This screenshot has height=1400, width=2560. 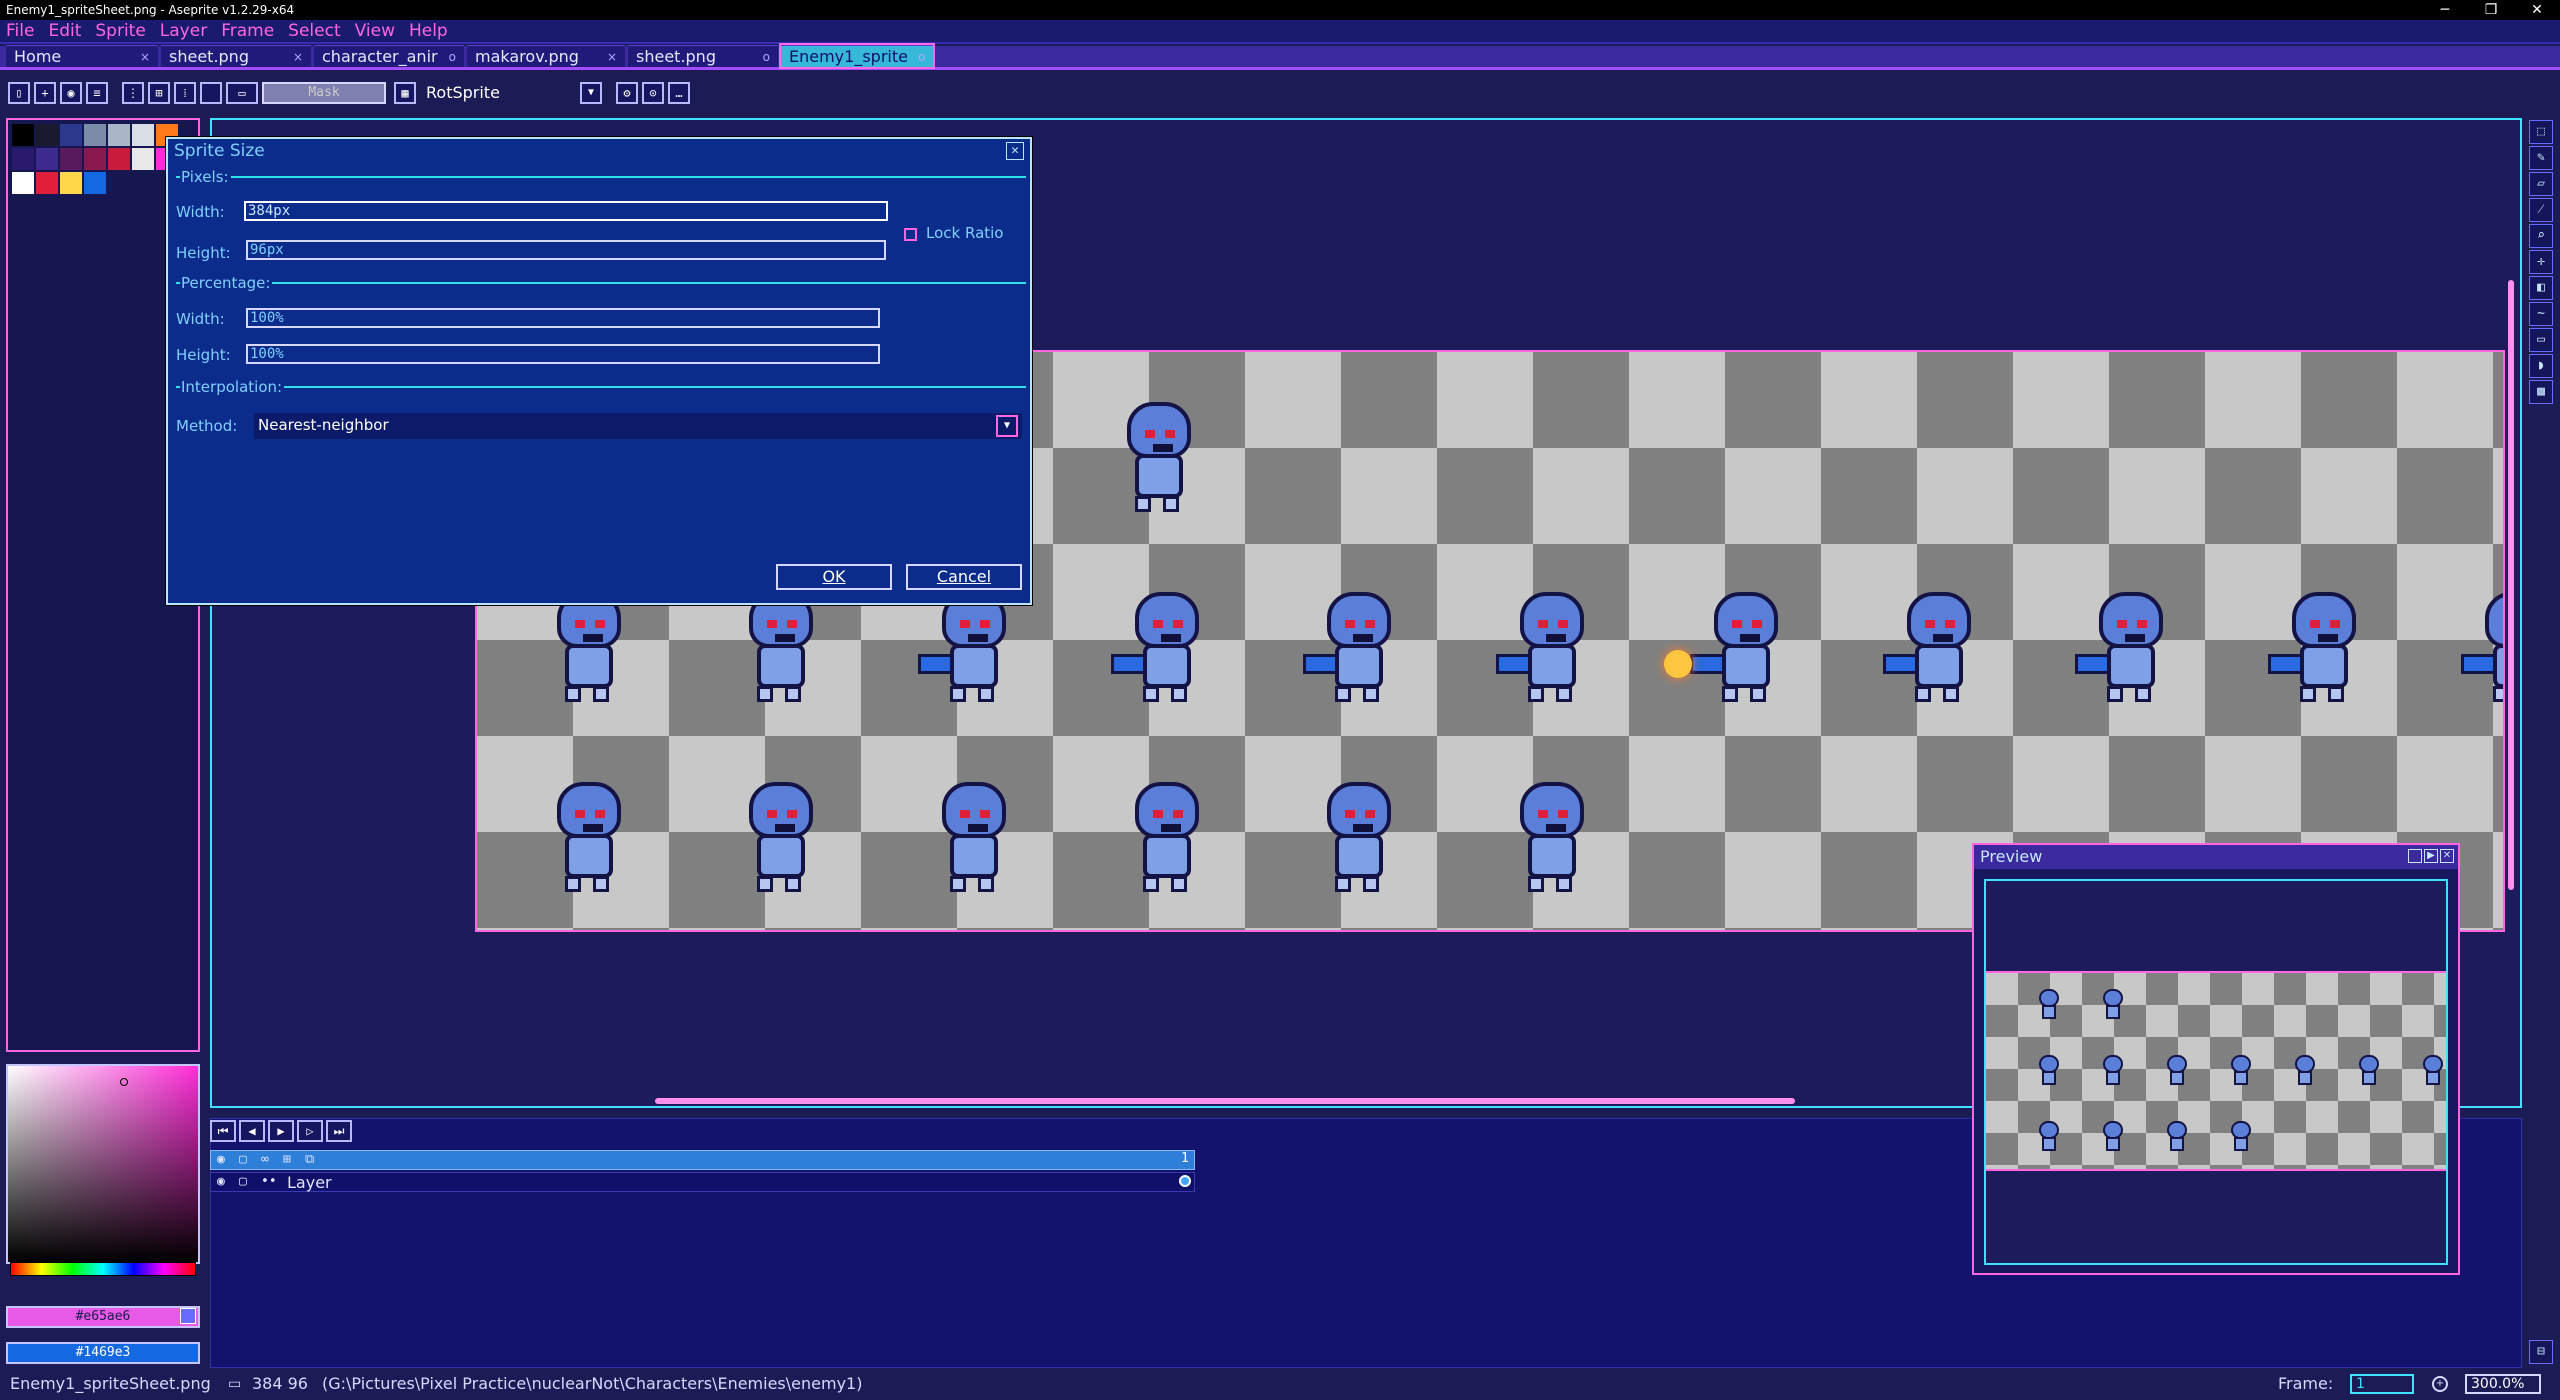 What do you see at coordinates (287, 1159) in the screenshot?
I see `layer-props-icon: ⊞` at bounding box center [287, 1159].